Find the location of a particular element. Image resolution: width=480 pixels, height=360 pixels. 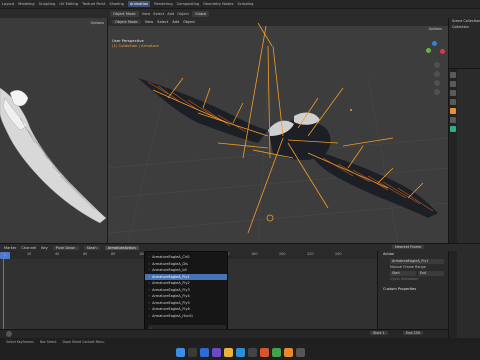

status-hint: Box Select is located at coordinates (48, 341).